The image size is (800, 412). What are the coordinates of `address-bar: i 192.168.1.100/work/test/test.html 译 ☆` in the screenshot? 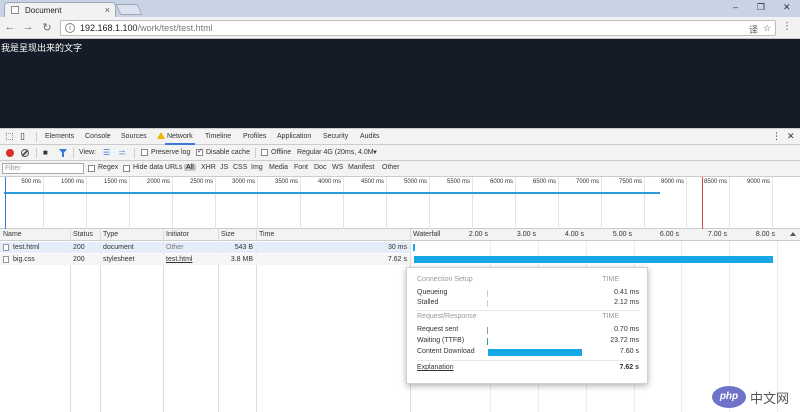 It's located at (418, 28).